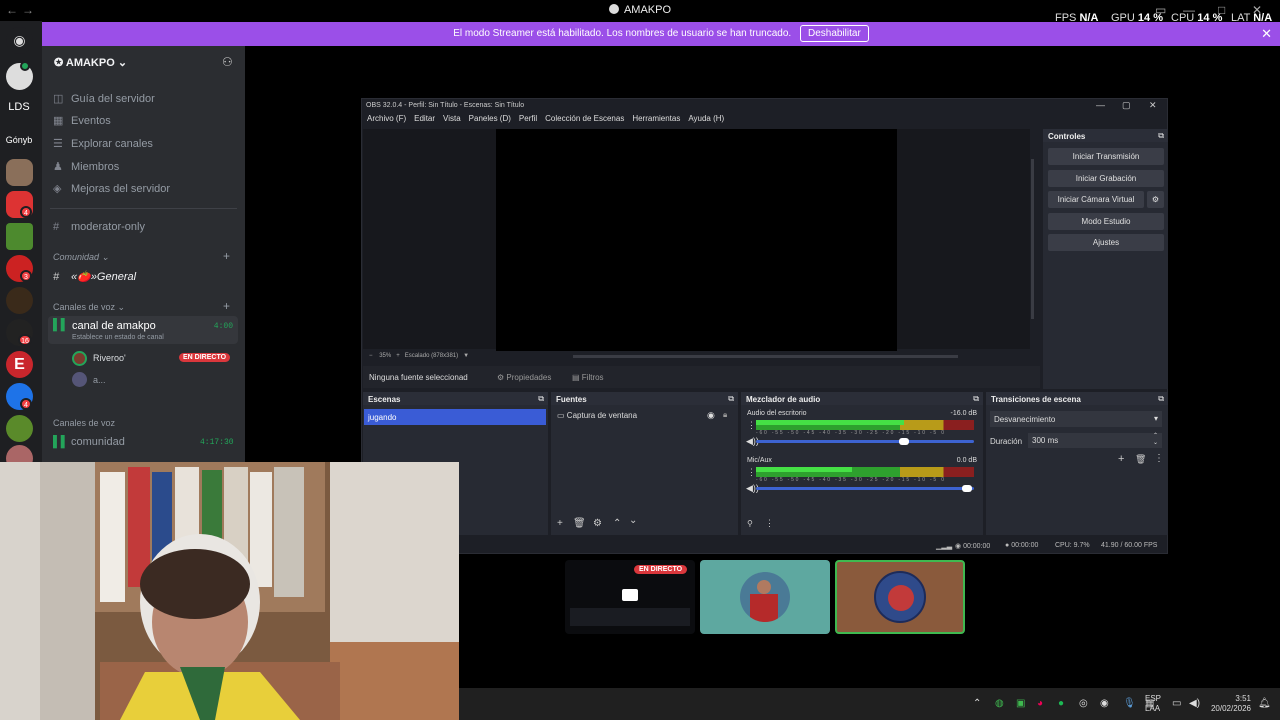  What do you see at coordinates (371, 356) in the screenshot?
I see `zoom-out-icon: −` at bounding box center [371, 356].